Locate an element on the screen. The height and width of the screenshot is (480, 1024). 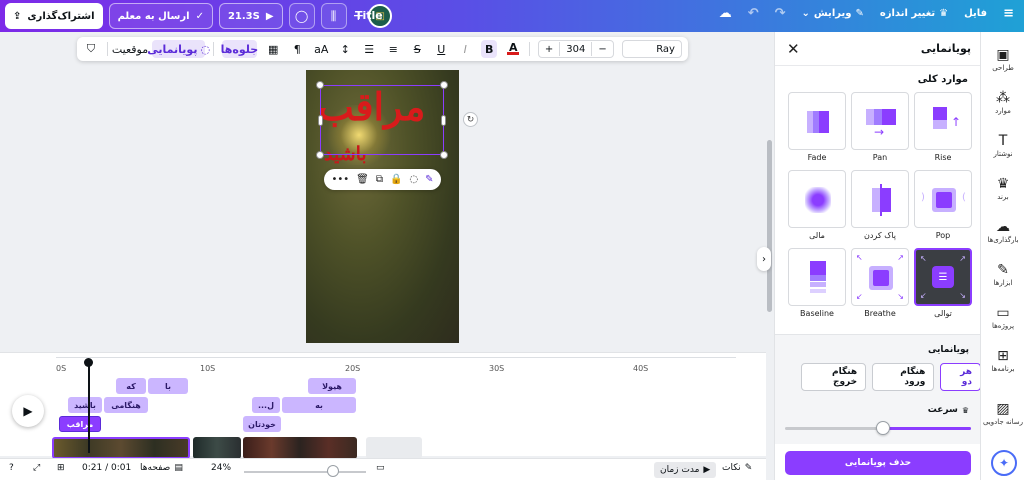
collapse-panel-button: › is located at coordinates (764, 259).